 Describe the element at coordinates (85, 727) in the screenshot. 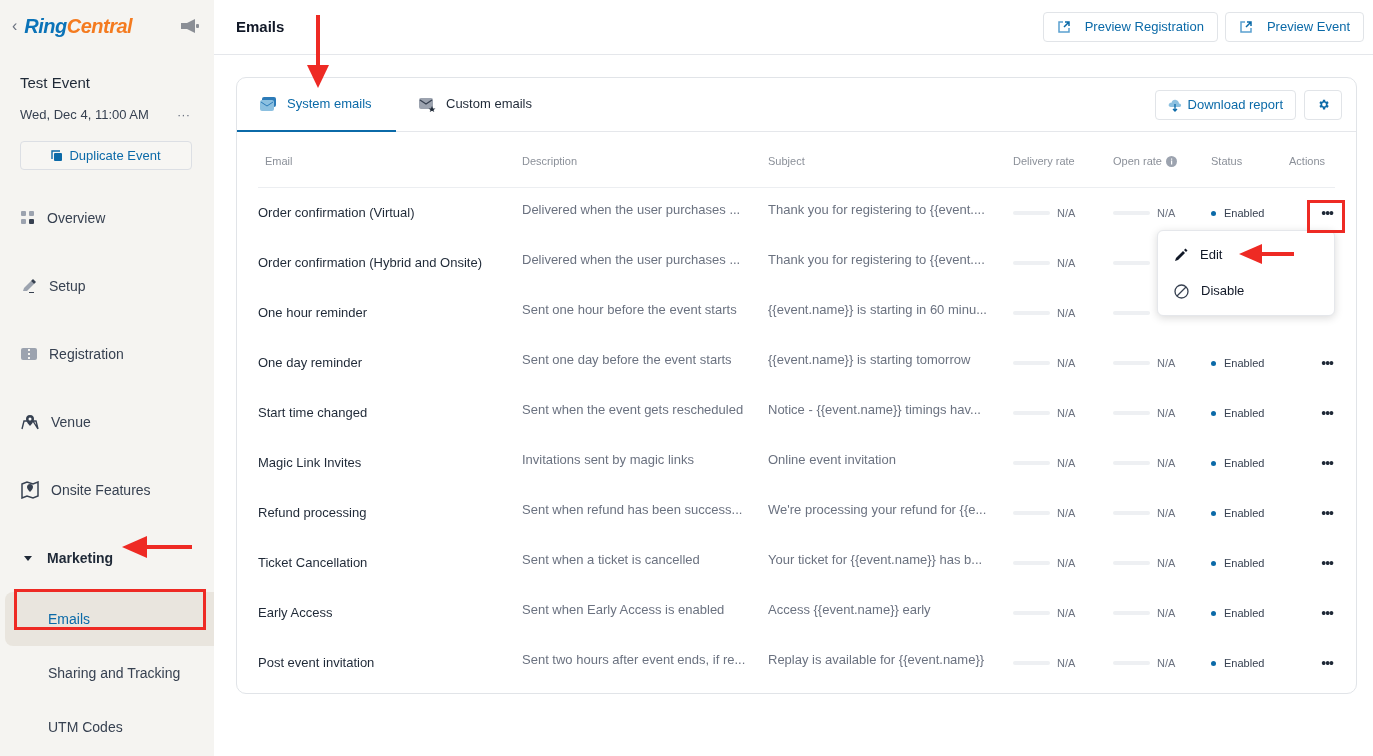

I see `nav-label: UTM Codes` at that location.